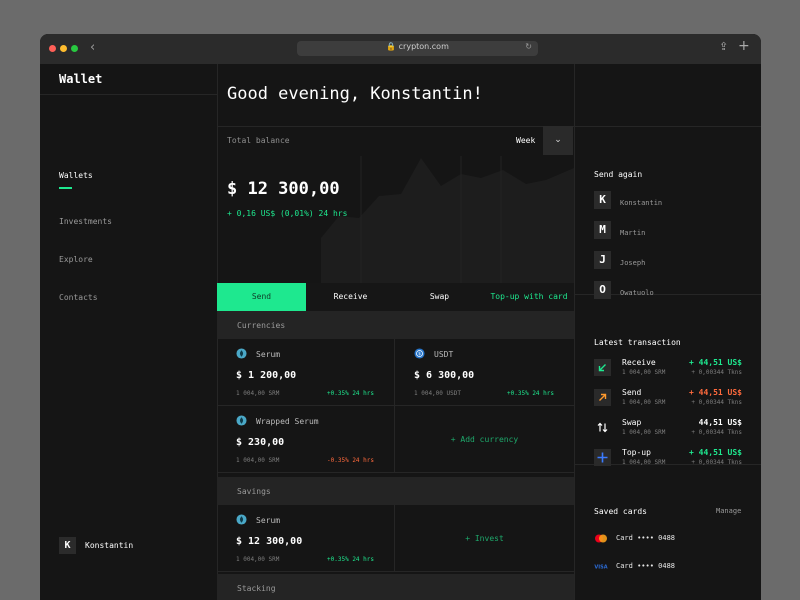  What do you see at coordinates (85, 221) in the screenshot?
I see `nav-item-investments: Investments` at bounding box center [85, 221].